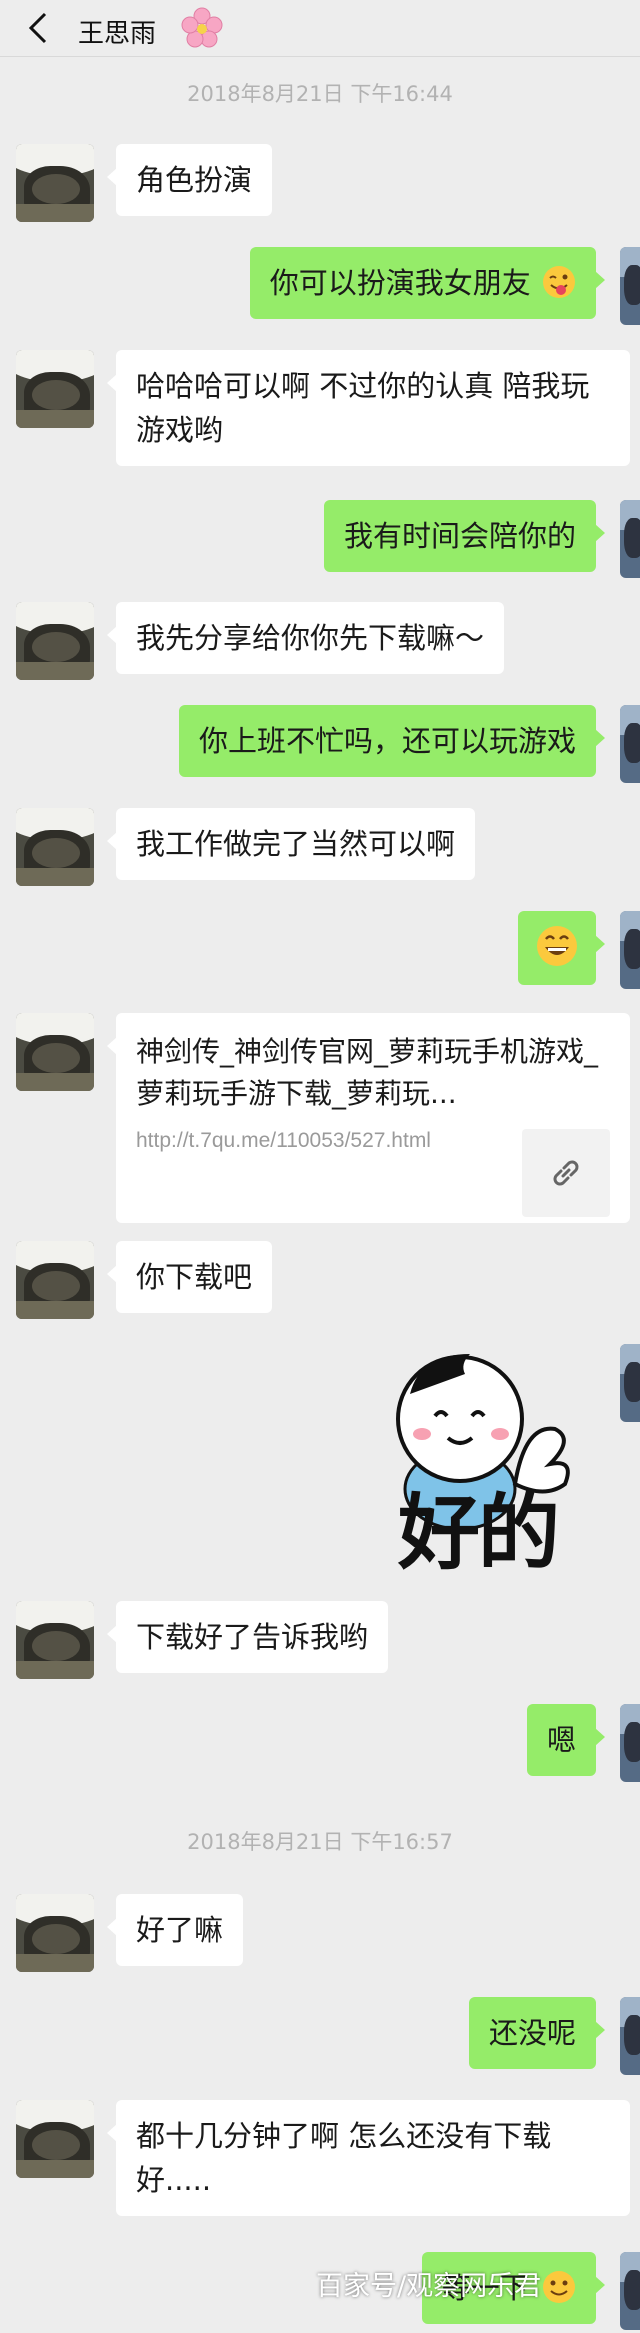  Describe the element at coordinates (320, 1842) in the screenshot. I see `timestamp: 2018年8月21日 下午16:57` at that location.